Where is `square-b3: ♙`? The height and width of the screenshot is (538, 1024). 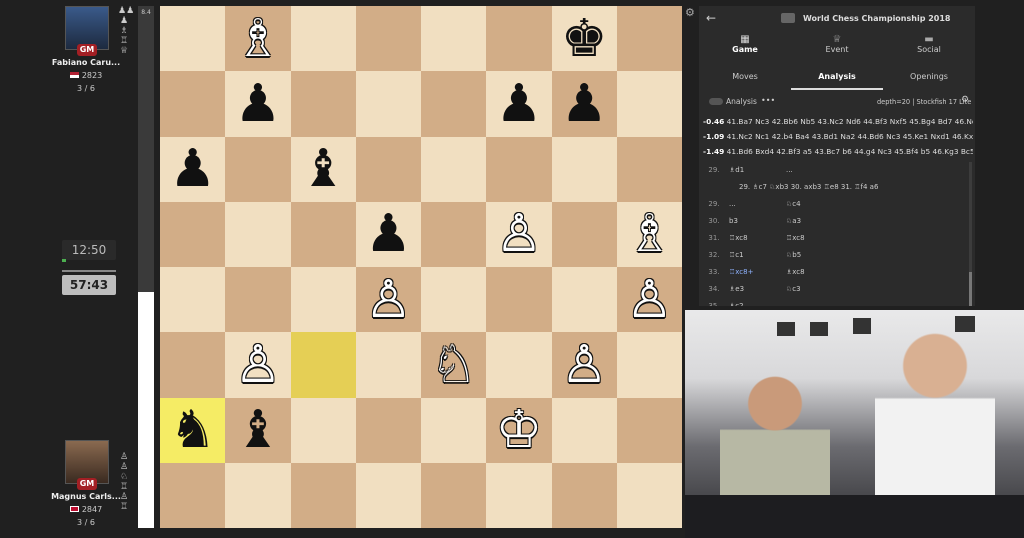
square-b3: ♙ is located at coordinates (258, 365).